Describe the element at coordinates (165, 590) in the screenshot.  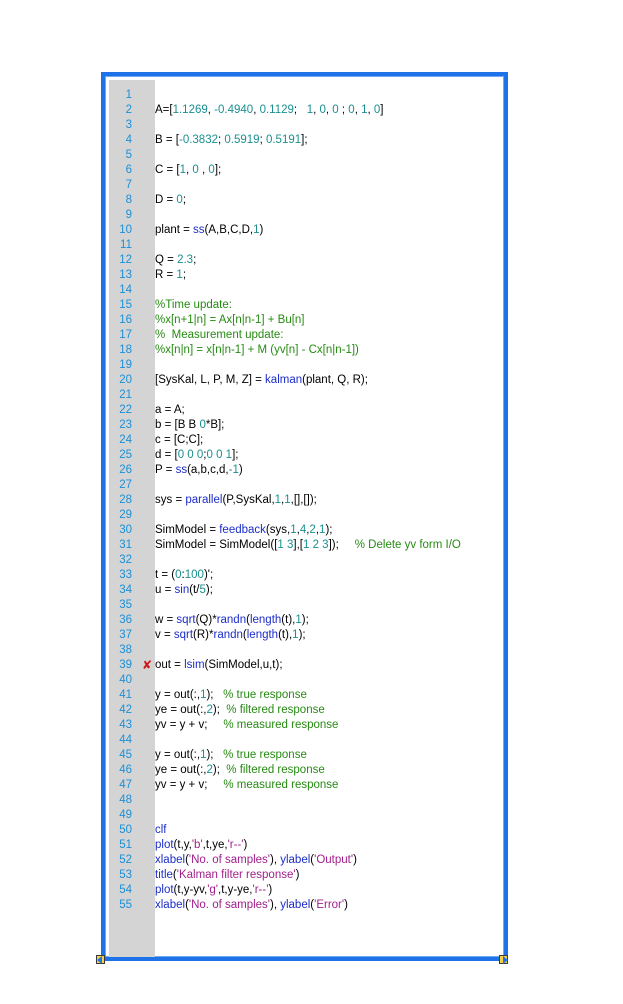
I see `code-token: u =` at that location.